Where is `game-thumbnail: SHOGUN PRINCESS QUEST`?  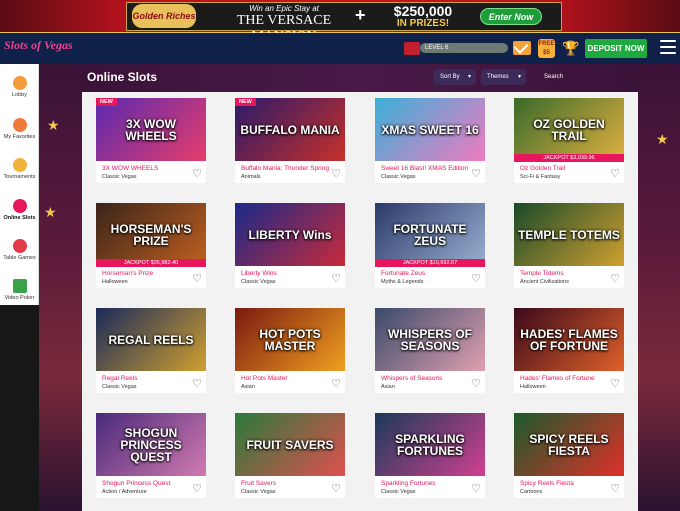 game-thumbnail: SHOGUN PRINCESS QUEST is located at coordinates (151, 444).